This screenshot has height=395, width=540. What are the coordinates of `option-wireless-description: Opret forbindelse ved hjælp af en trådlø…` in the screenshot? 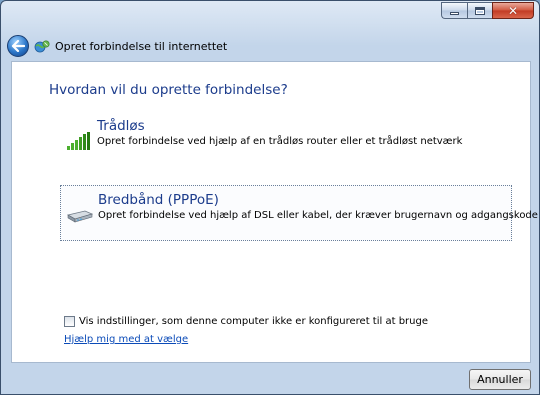 It's located at (280, 141).